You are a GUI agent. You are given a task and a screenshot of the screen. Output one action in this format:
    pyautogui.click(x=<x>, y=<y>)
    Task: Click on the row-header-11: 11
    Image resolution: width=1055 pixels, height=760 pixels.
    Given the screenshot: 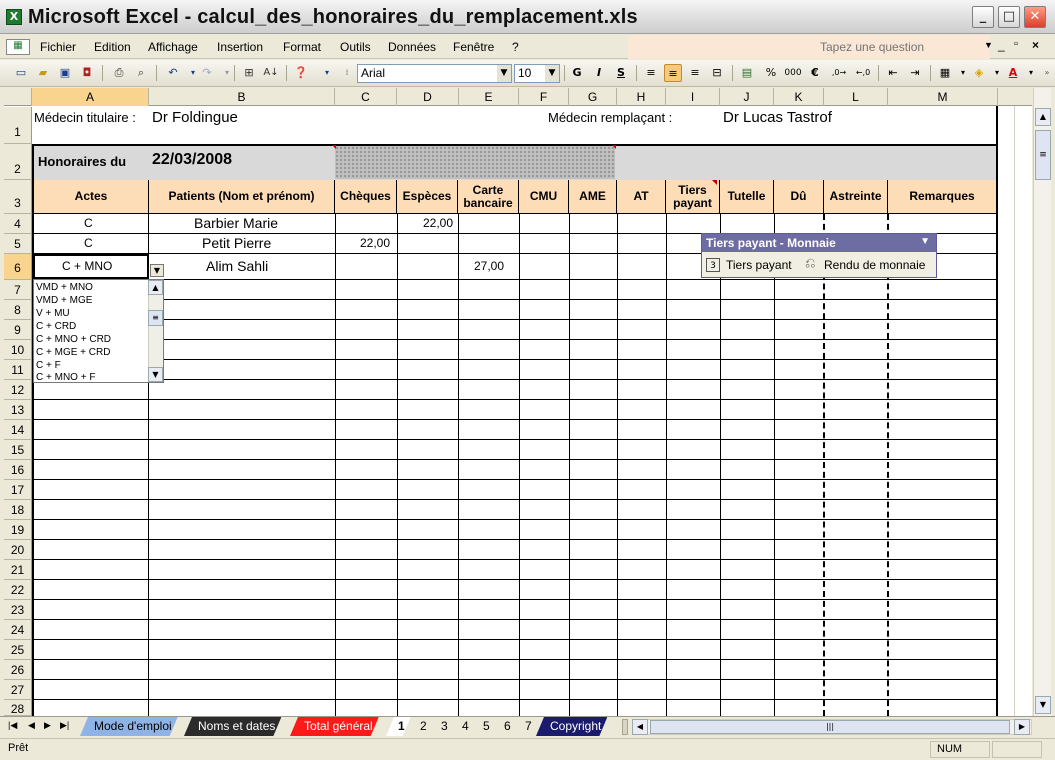 What is the action you would take?
    pyautogui.click(x=18, y=370)
    